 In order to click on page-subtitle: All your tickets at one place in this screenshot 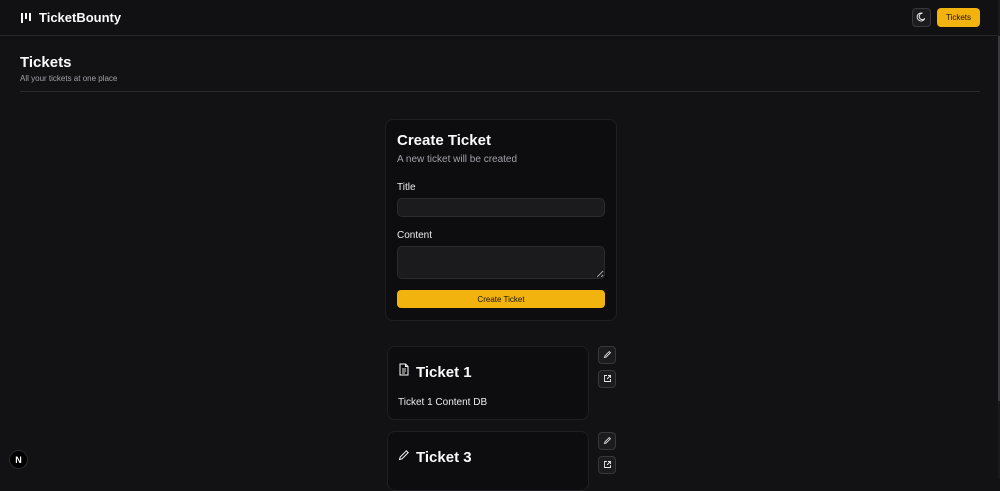, I will do `click(69, 78)`.